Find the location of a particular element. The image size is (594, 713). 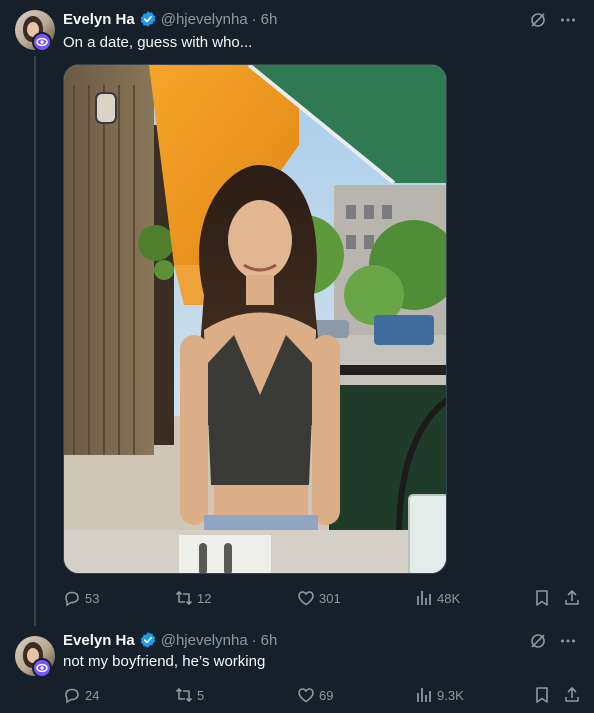

repost-count: 12 is located at coordinates (204, 598).